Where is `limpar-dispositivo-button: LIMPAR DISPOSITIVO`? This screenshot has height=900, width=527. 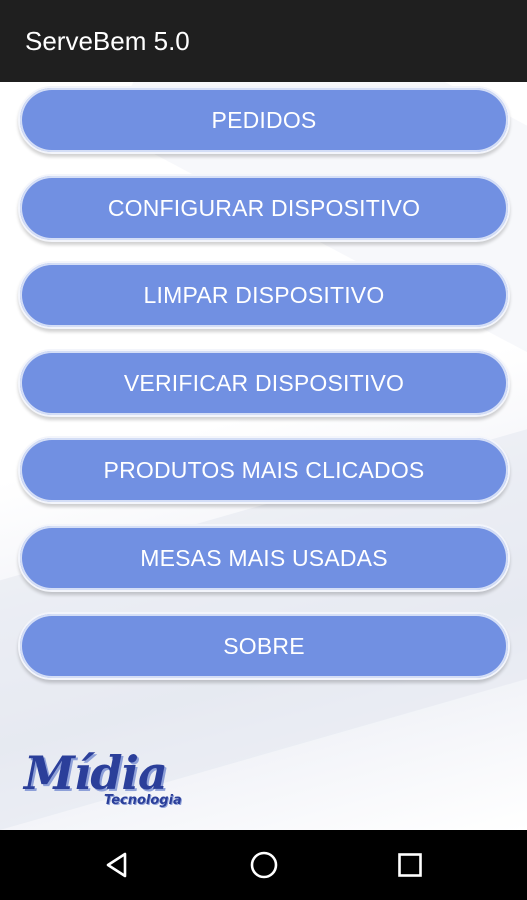
limpar-dispositivo-button: LIMPAR DISPOSITIVO is located at coordinates (264, 295).